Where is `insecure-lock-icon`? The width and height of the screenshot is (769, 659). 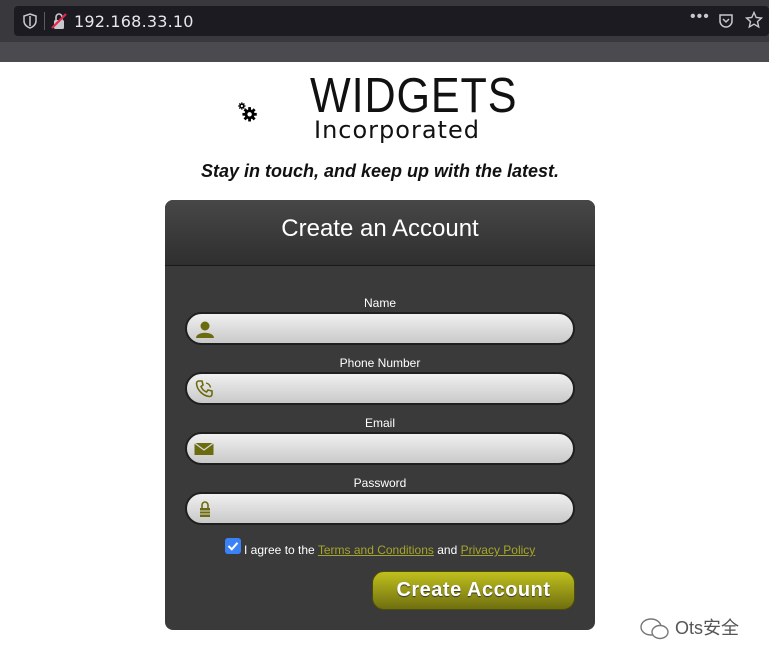 insecure-lock-icon is located at coordinates (59, 21).